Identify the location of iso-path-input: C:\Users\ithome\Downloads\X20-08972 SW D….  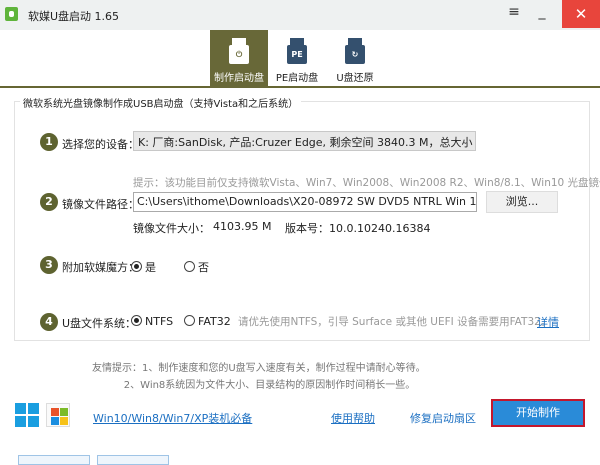
(305, 202).